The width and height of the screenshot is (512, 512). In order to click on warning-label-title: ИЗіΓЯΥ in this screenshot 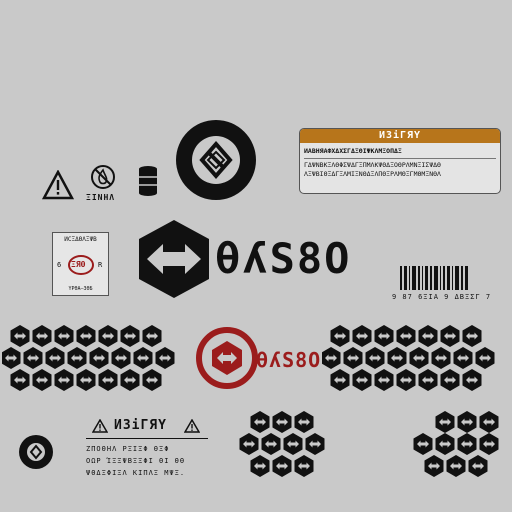, I will do `click(400, 136)`.